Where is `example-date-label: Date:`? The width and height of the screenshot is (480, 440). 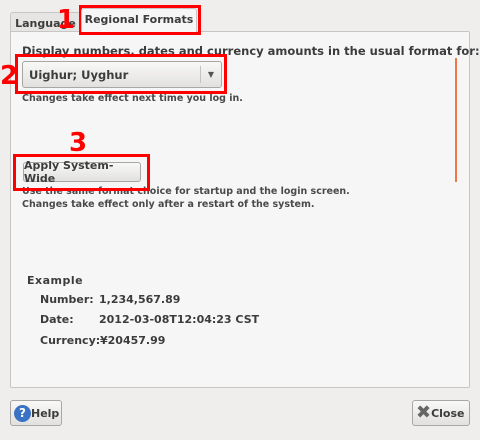 example-date-label: Date: is located at coordinates (57, 319).